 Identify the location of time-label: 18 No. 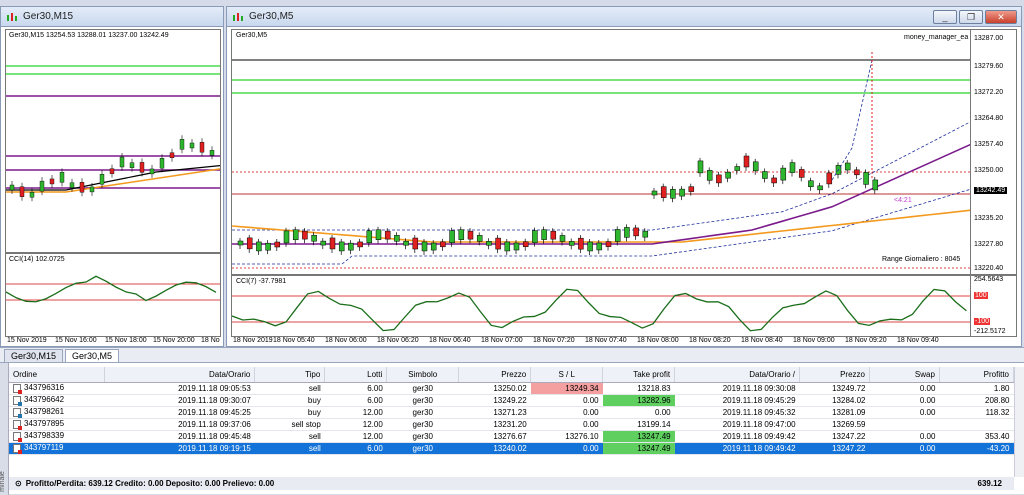
(210, 340).